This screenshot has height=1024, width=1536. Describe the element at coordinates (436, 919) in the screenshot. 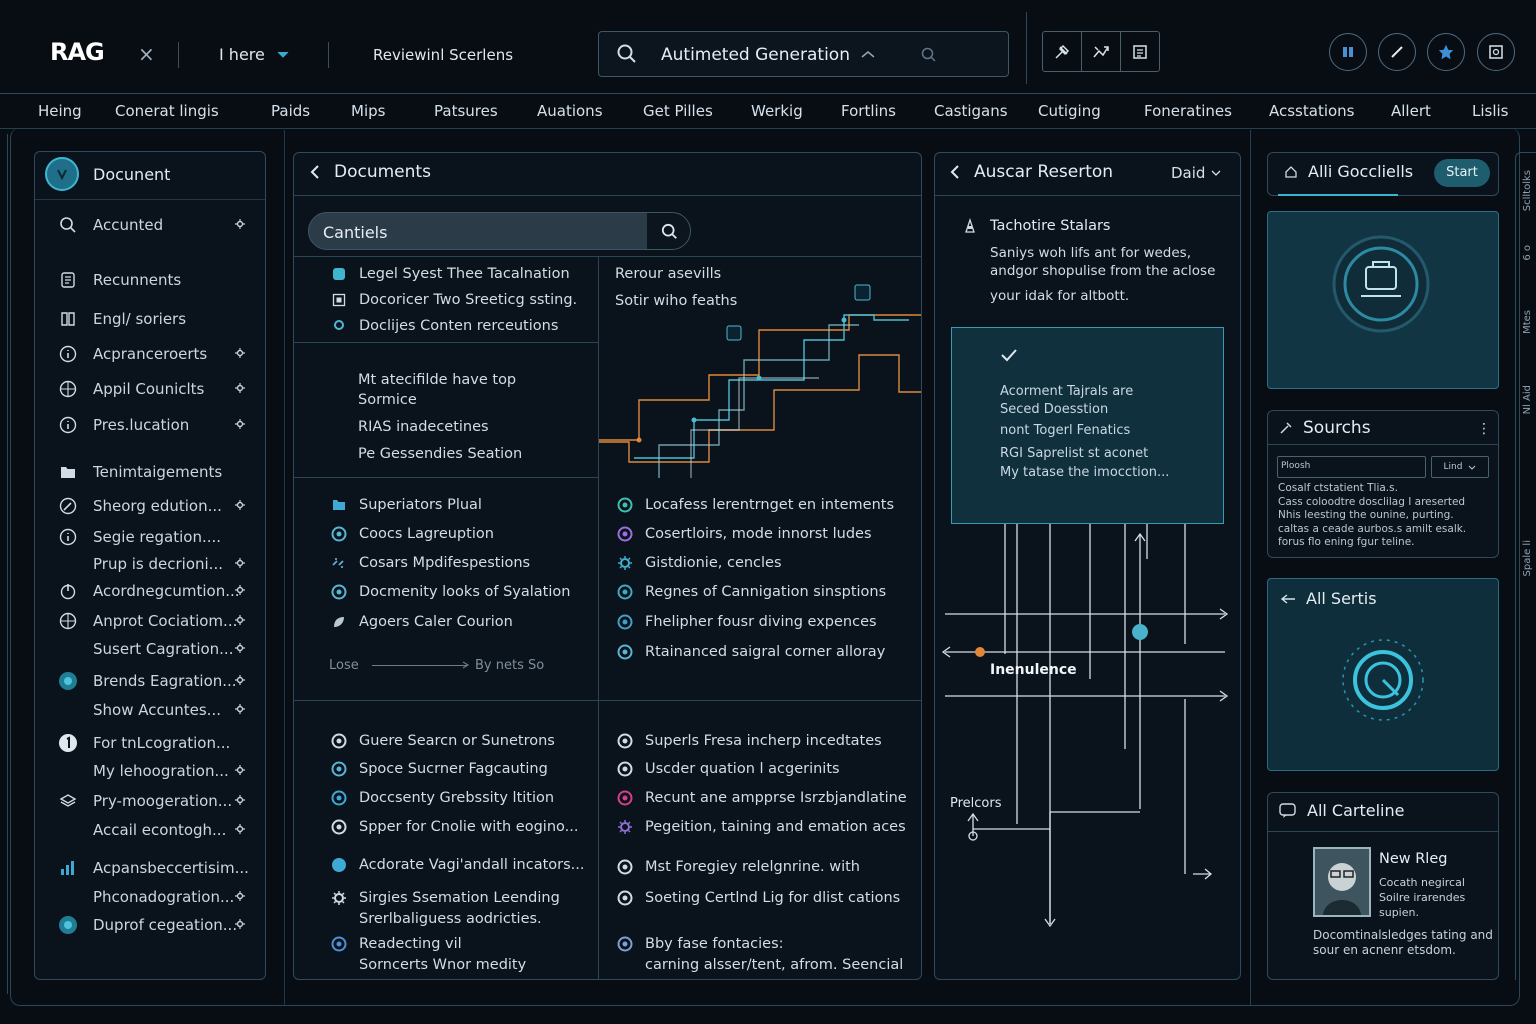

I see `list-item: Srerlbaliguess aodricties.` at that location.